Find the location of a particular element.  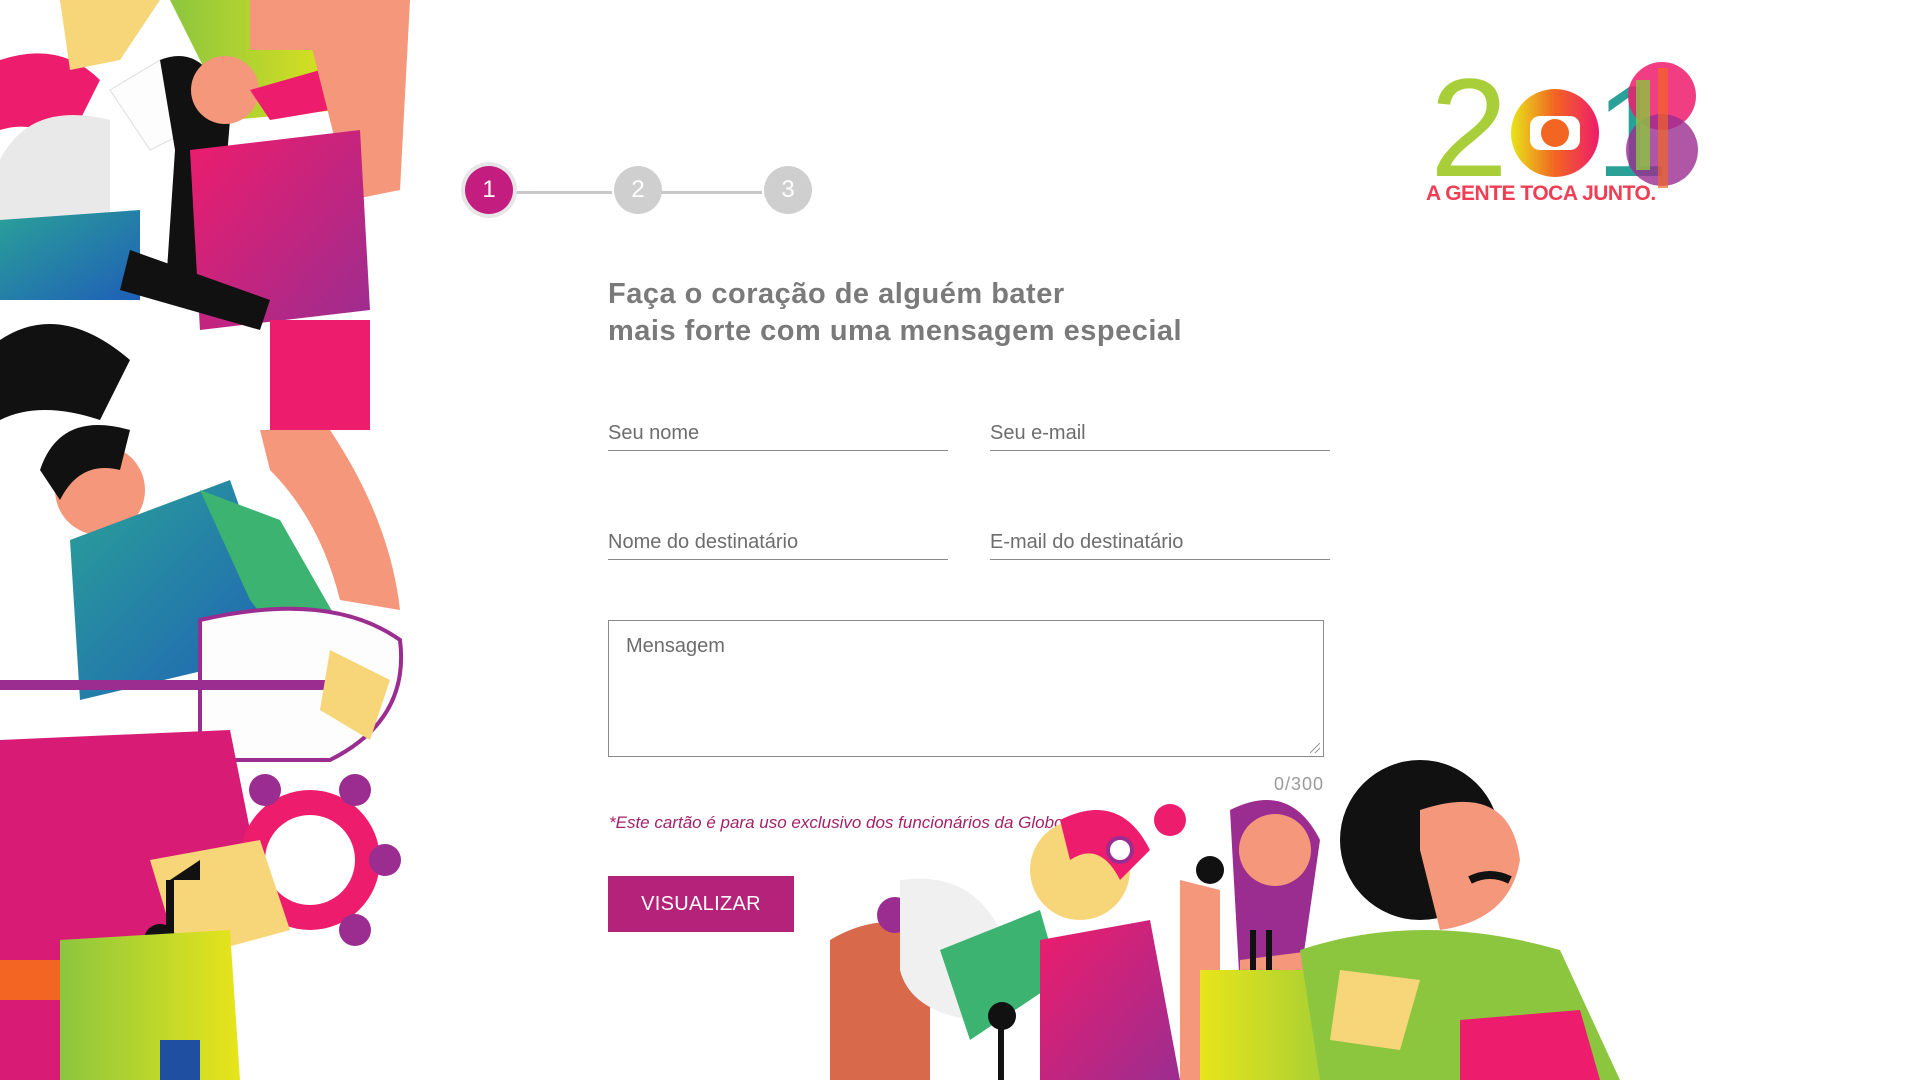

musicians-illustration-bottom is located at coordinates (1225, 920).